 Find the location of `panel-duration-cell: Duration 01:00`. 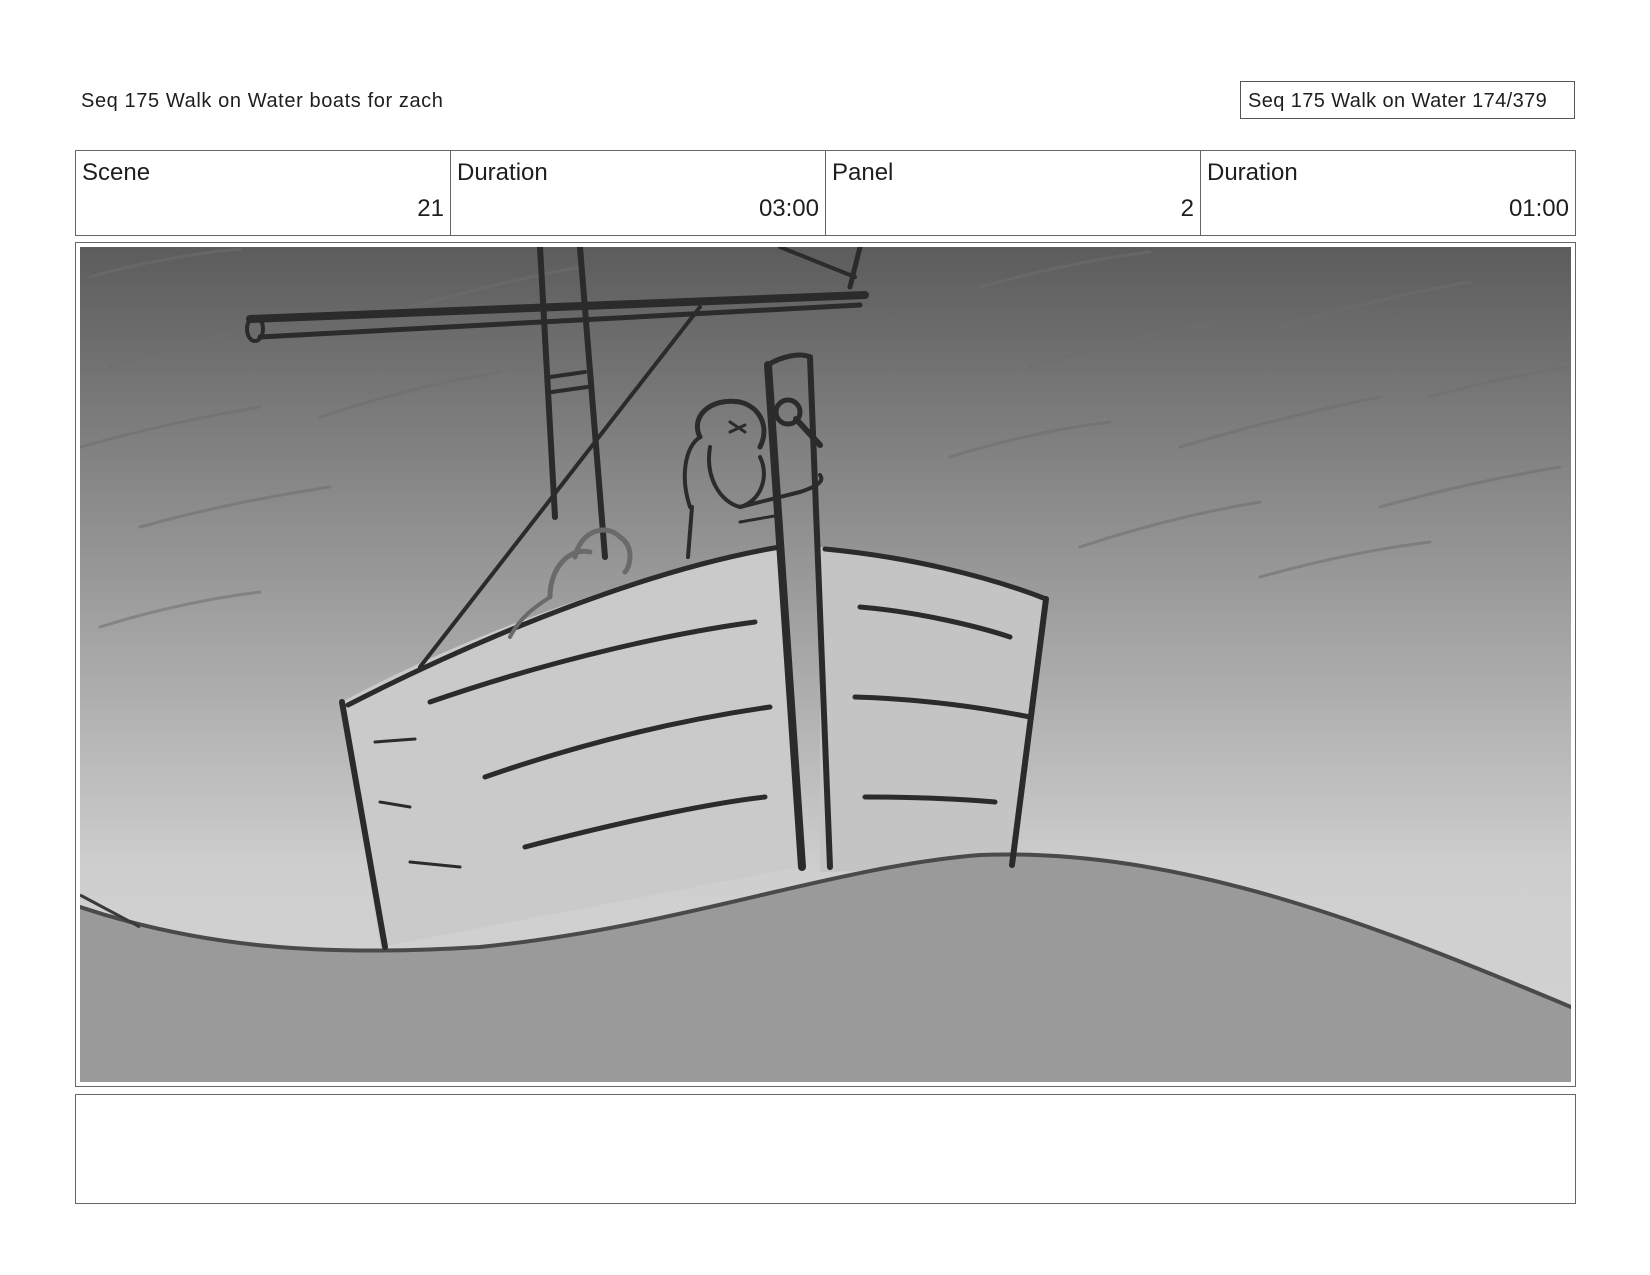

panel-duration-cell: Duration 01:00 is located at coordinates (1388, 193).